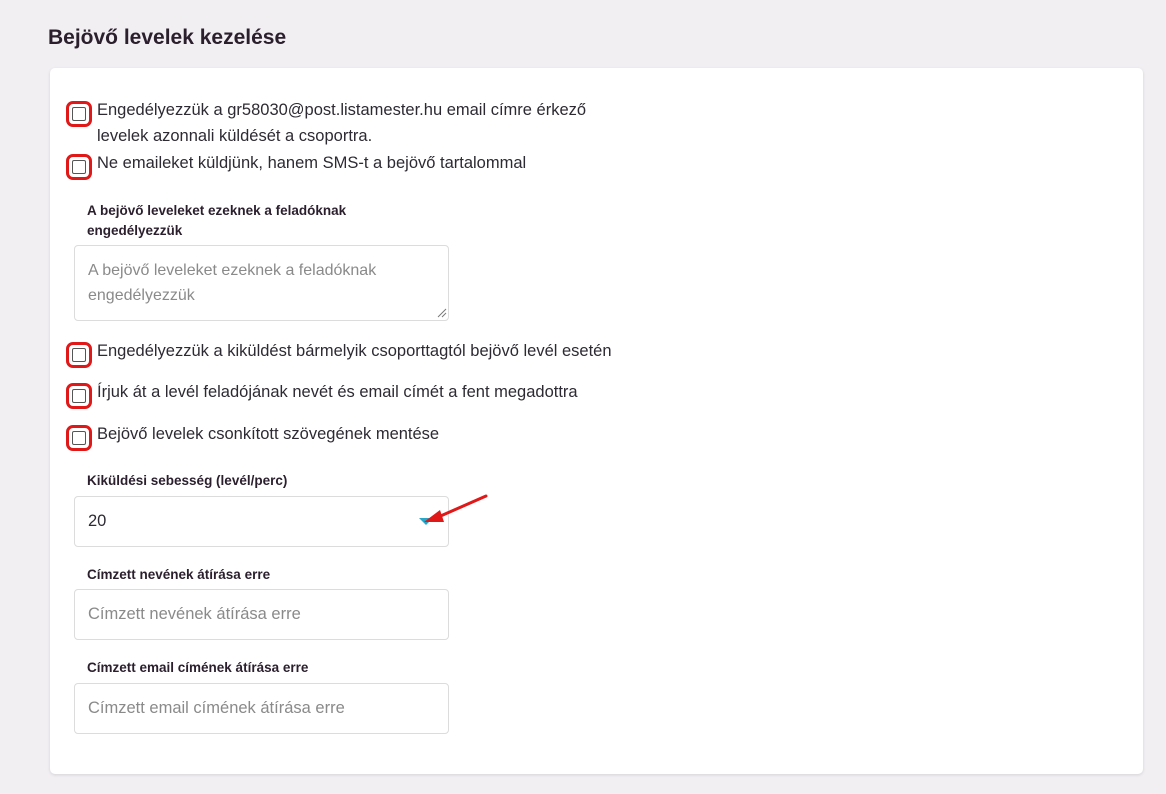  What do you see at coordinates (198, 667) in the screenshot?
I see `recipient-email-label: Címzett email címének átírása erre` at bounding box center [198, 667].